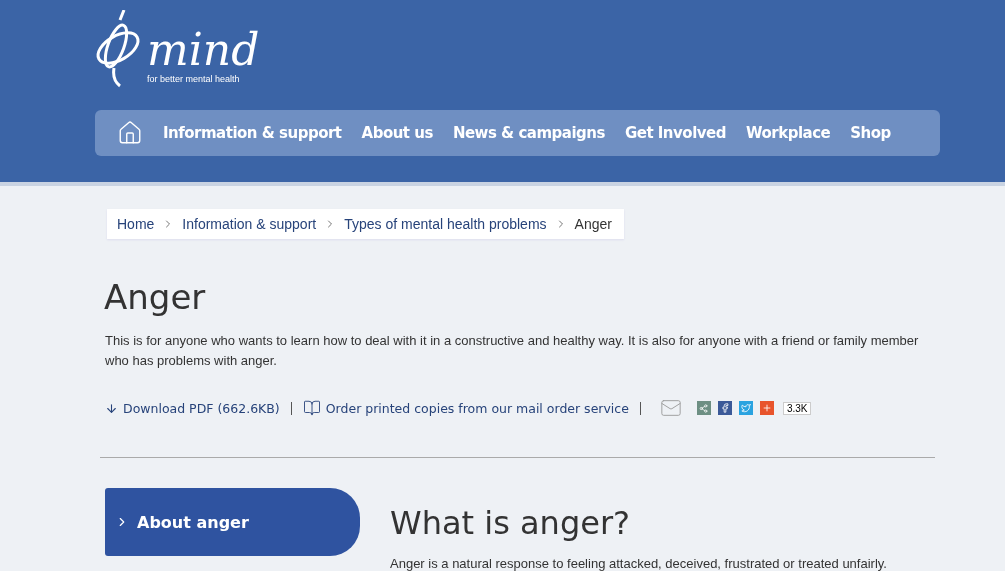 The height and width of the screenshot is (571, 1005). I want to click on share-icon, so click(703, 408).